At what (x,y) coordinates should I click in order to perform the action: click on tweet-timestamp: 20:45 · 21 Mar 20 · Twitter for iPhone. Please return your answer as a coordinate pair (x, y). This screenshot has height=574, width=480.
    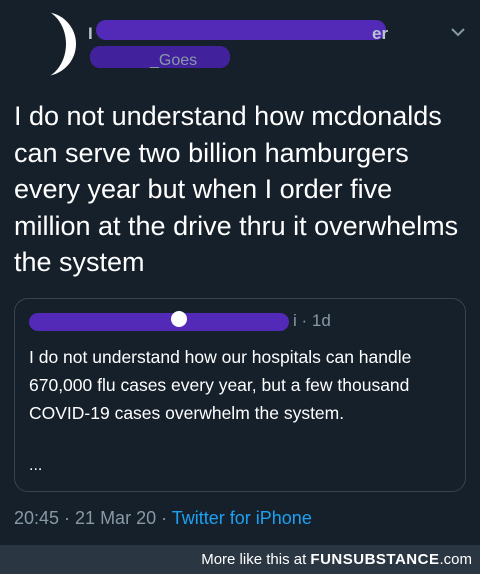
    Looking at the image, I should click on (163, 518).